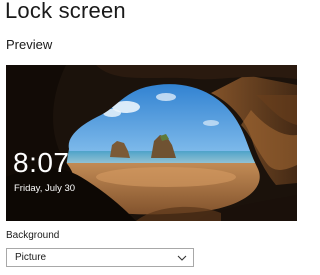  What do you see at coordinates (65, 11) in the screenshot?
I see `page-title: Lock screen` at bounding box center [65, 11].